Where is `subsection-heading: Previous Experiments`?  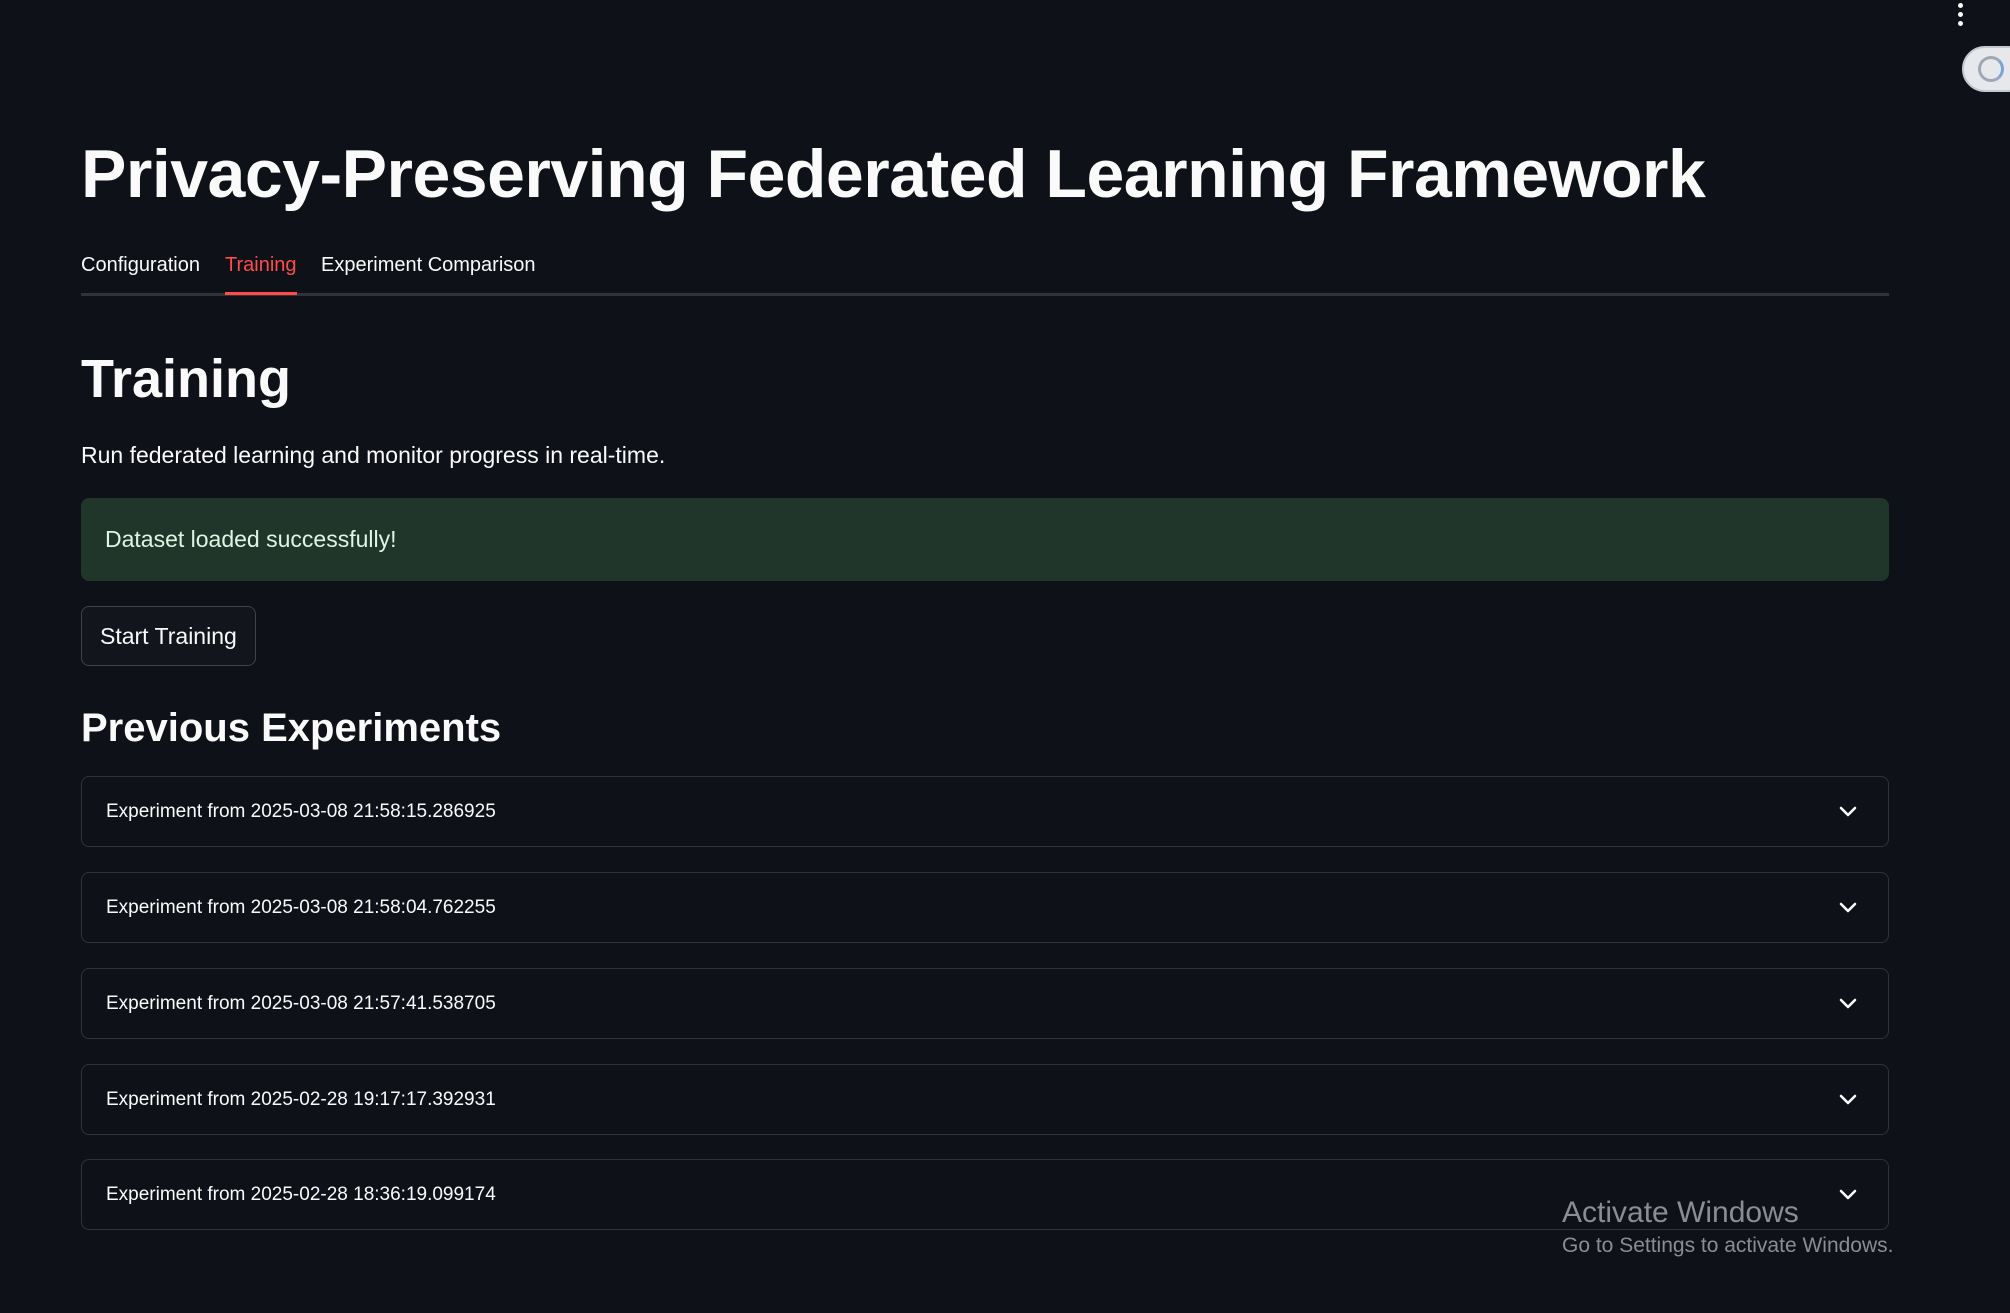
subsection-heading: Previous Experiments is located at coordinates (291, 728).